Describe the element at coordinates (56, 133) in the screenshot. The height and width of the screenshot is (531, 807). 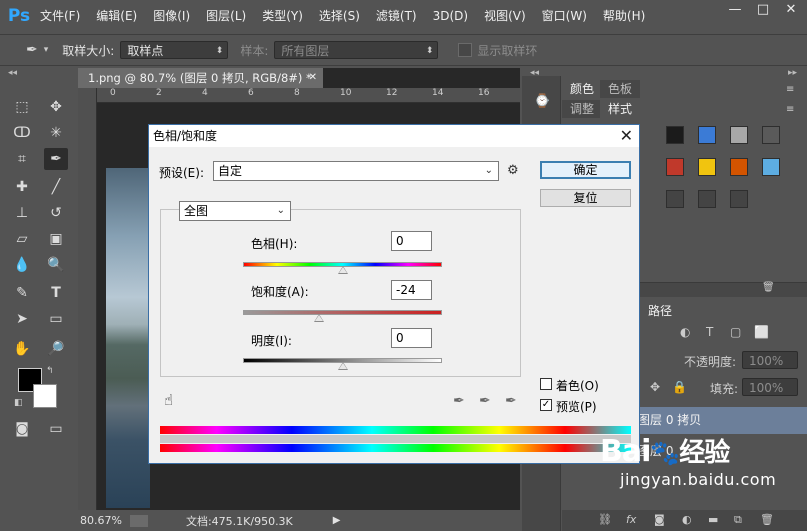
I see `magic-wand-tool-icon: ✳` at that location.